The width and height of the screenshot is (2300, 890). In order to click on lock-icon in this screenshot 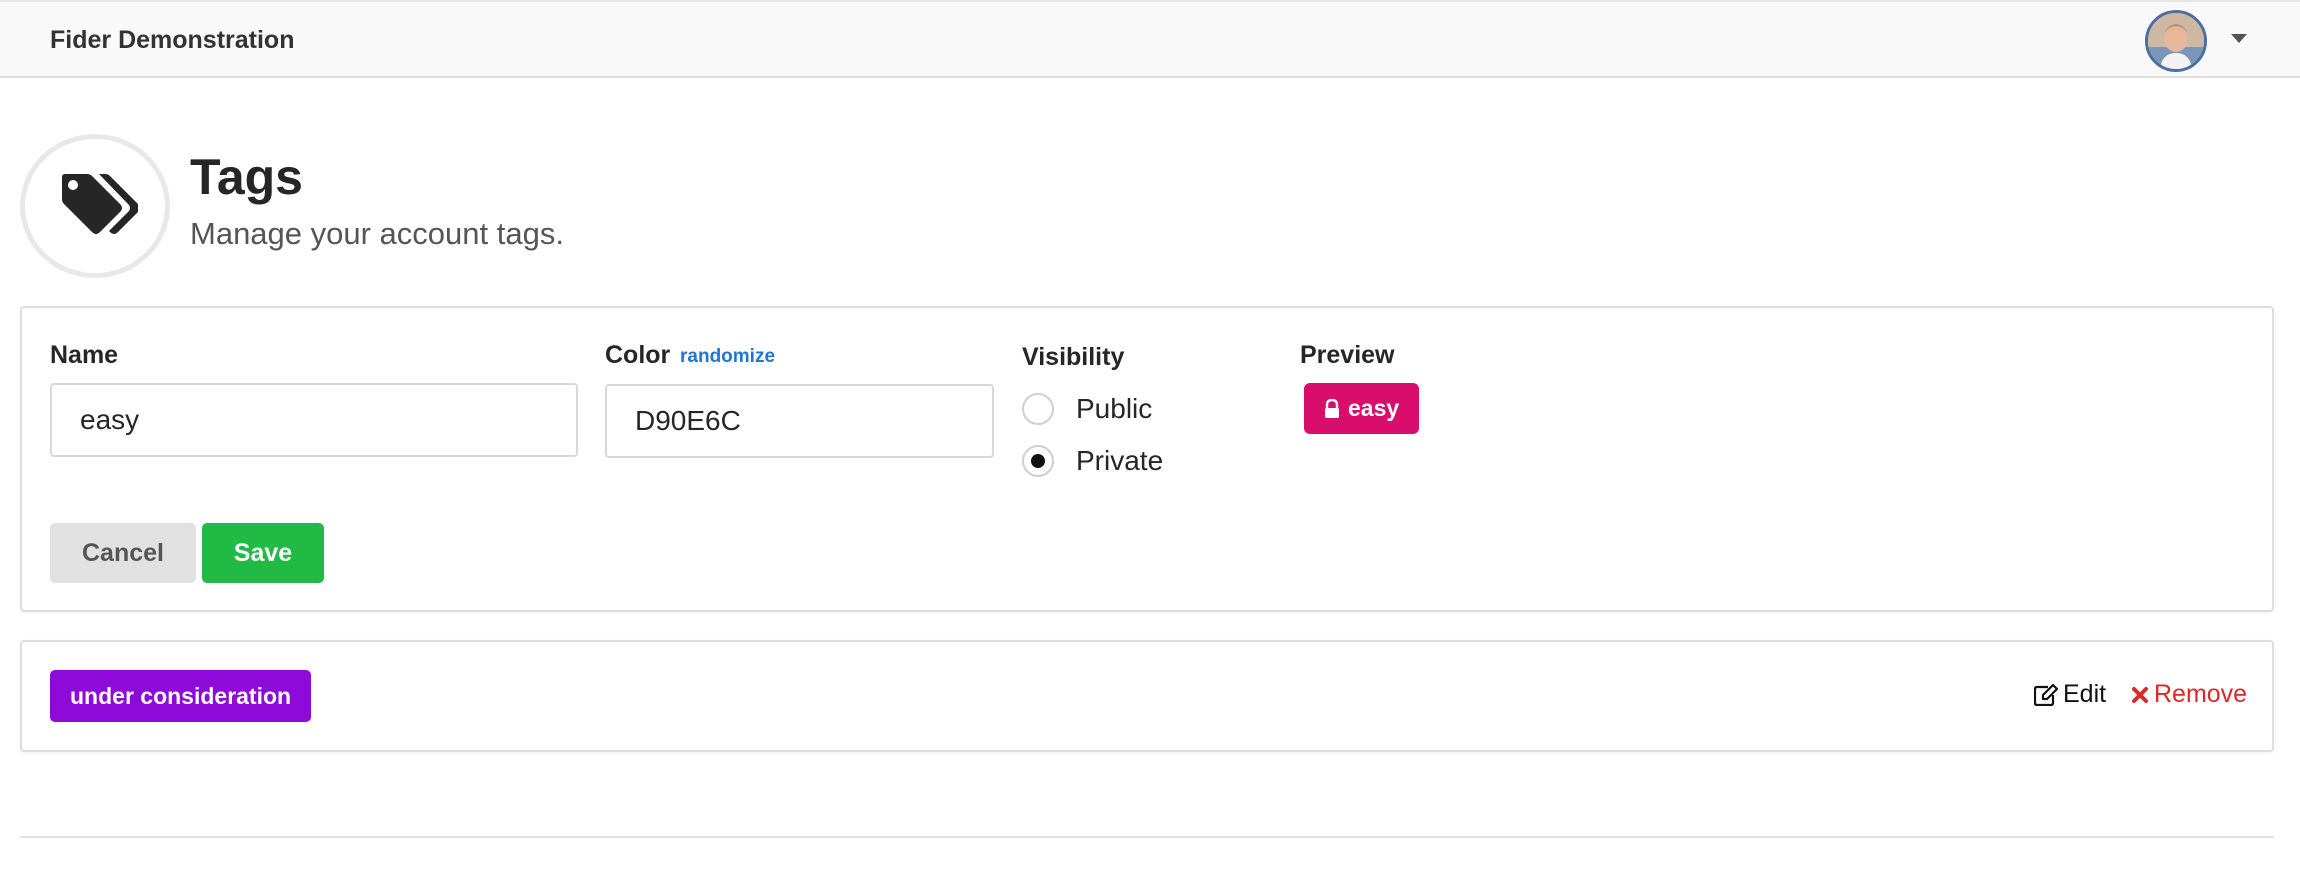, I will do `click(1332, 408)`.